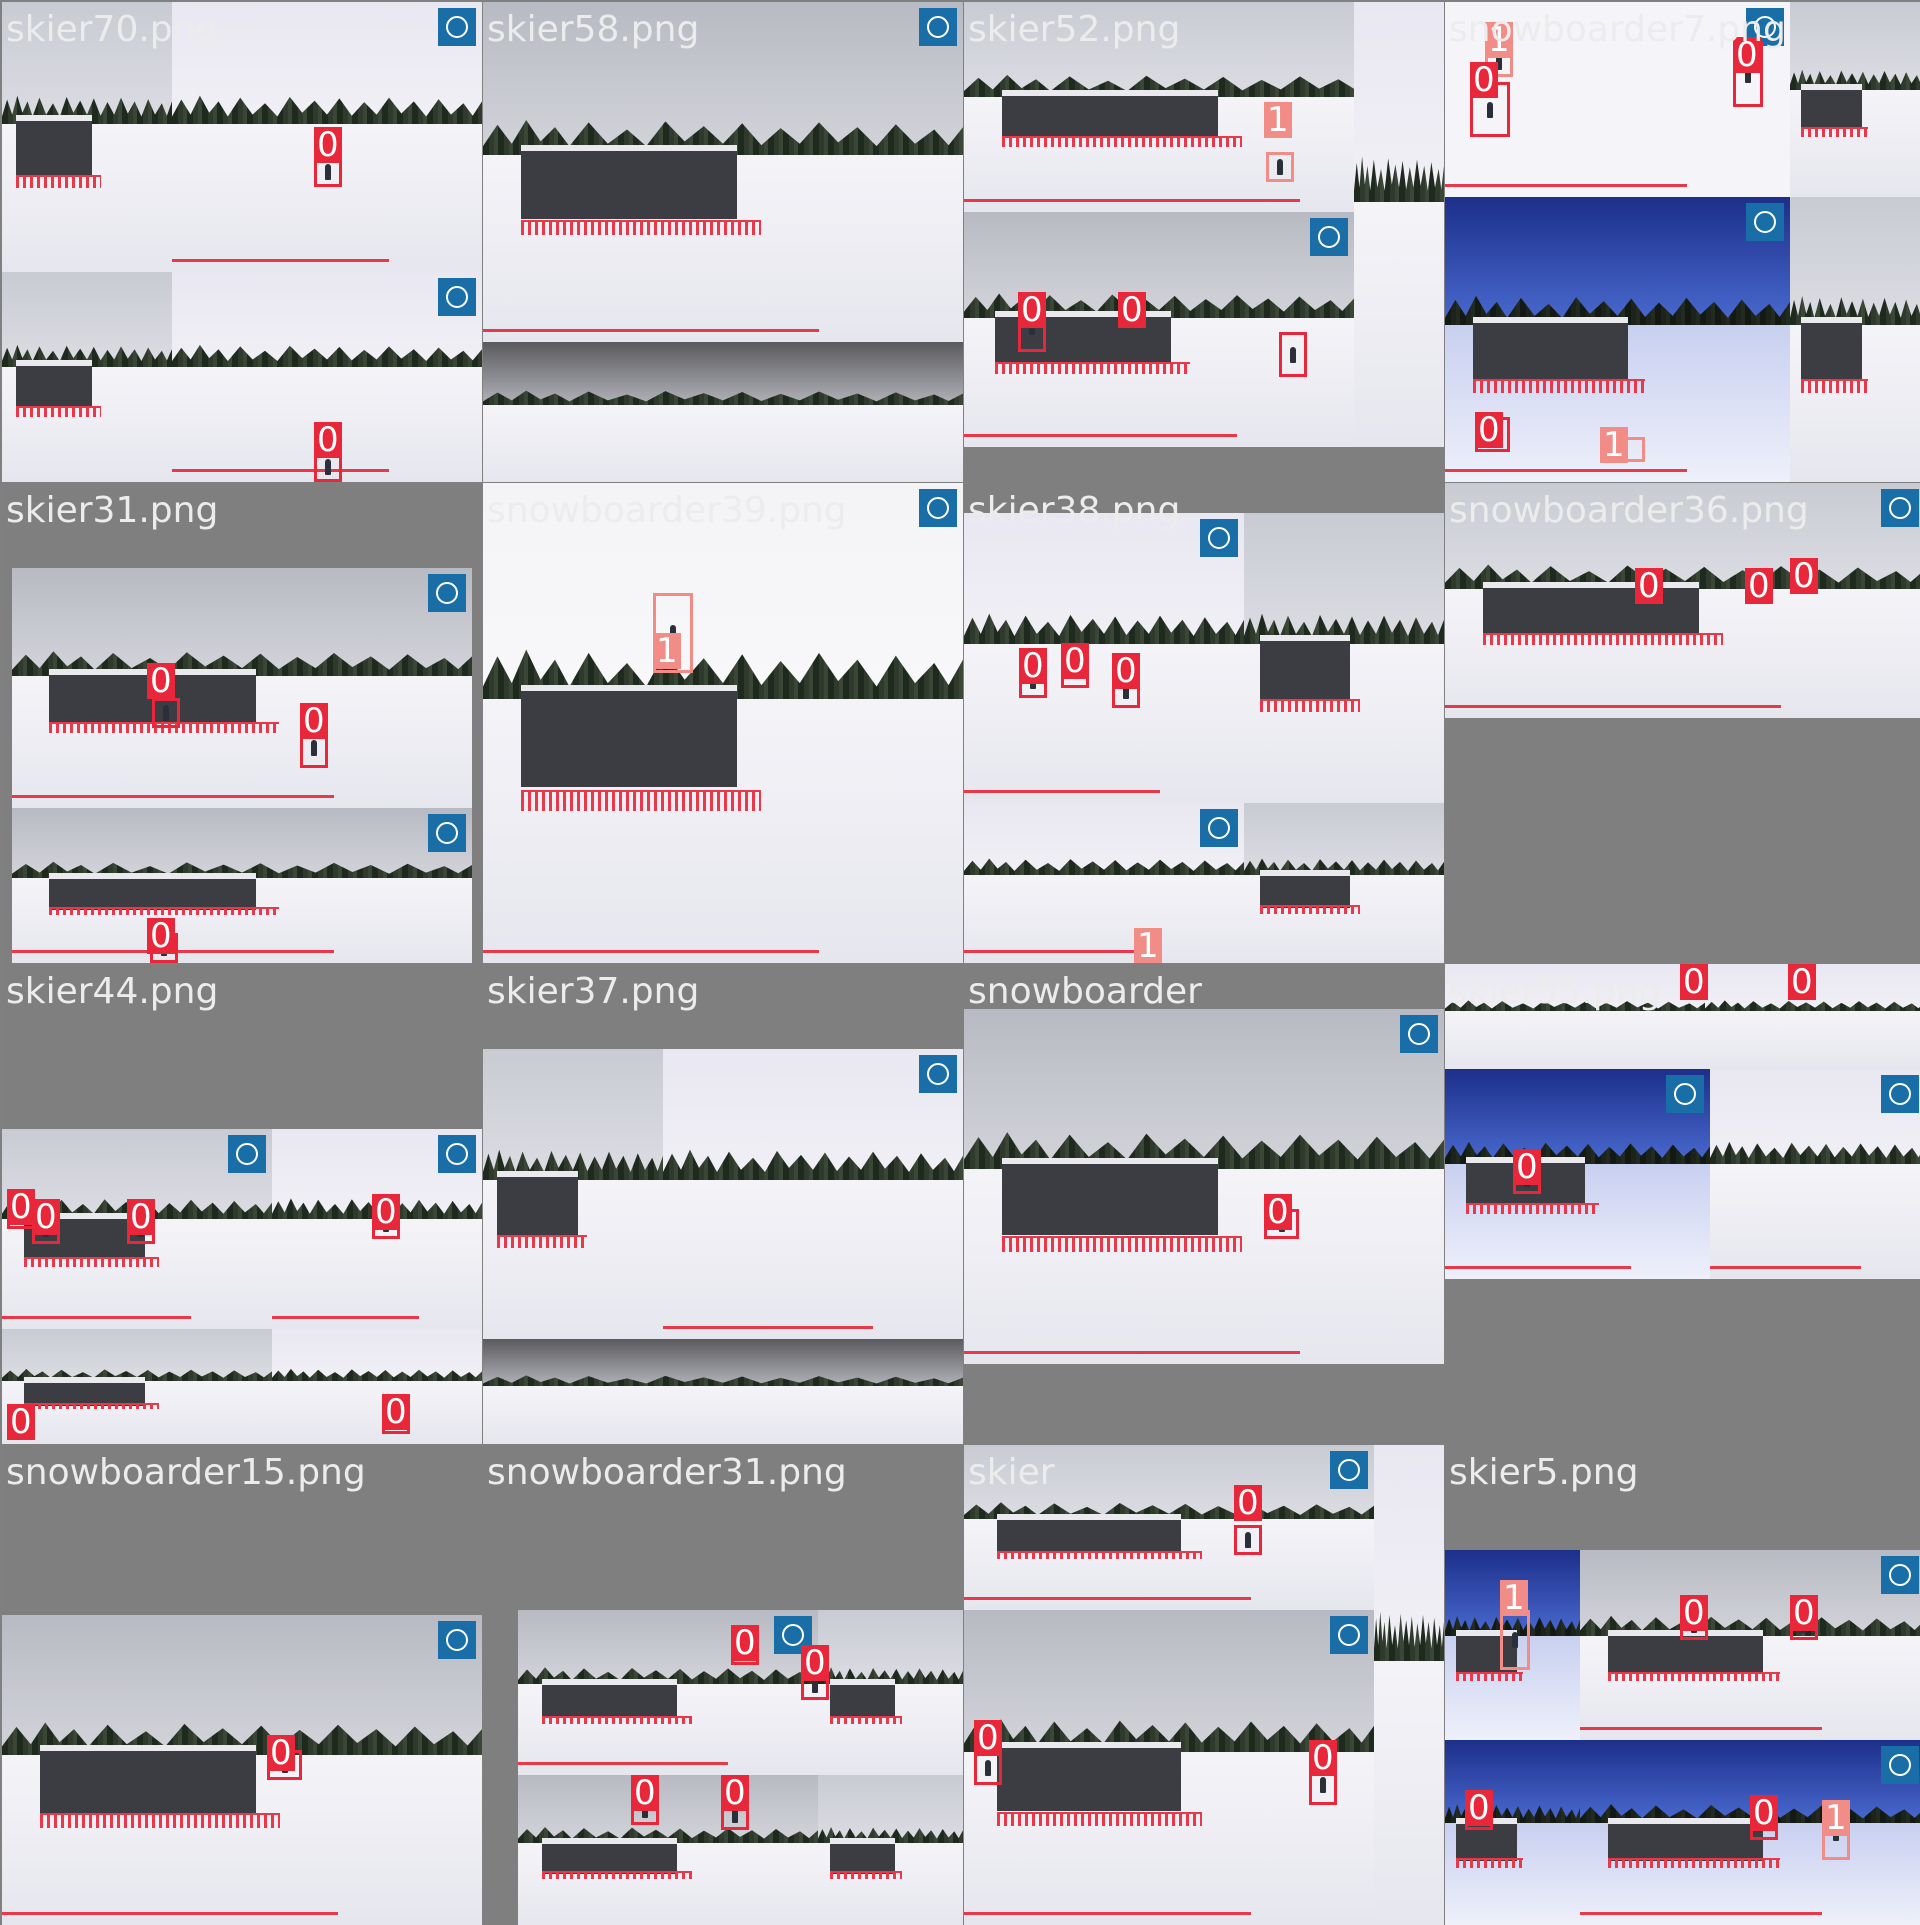 Image resolution: width=1920 pixels, height=1925 pixels. I want to click on tile-filename: skier5.png, so click(1543, 1473).